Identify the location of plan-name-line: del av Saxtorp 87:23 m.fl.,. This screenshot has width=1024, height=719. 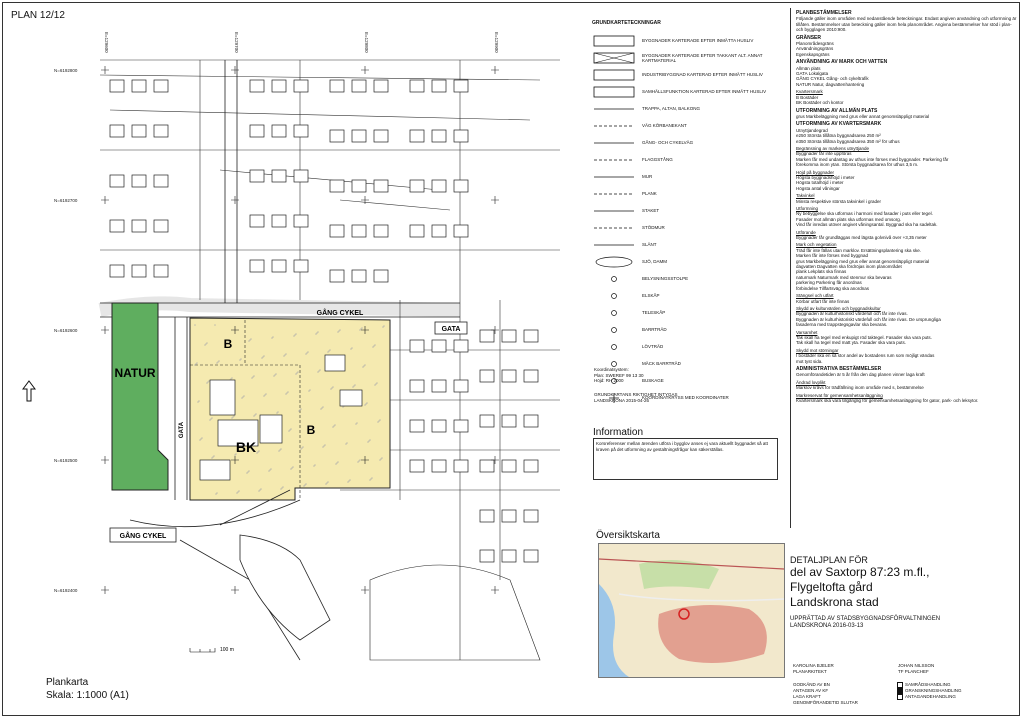
(860, 572).